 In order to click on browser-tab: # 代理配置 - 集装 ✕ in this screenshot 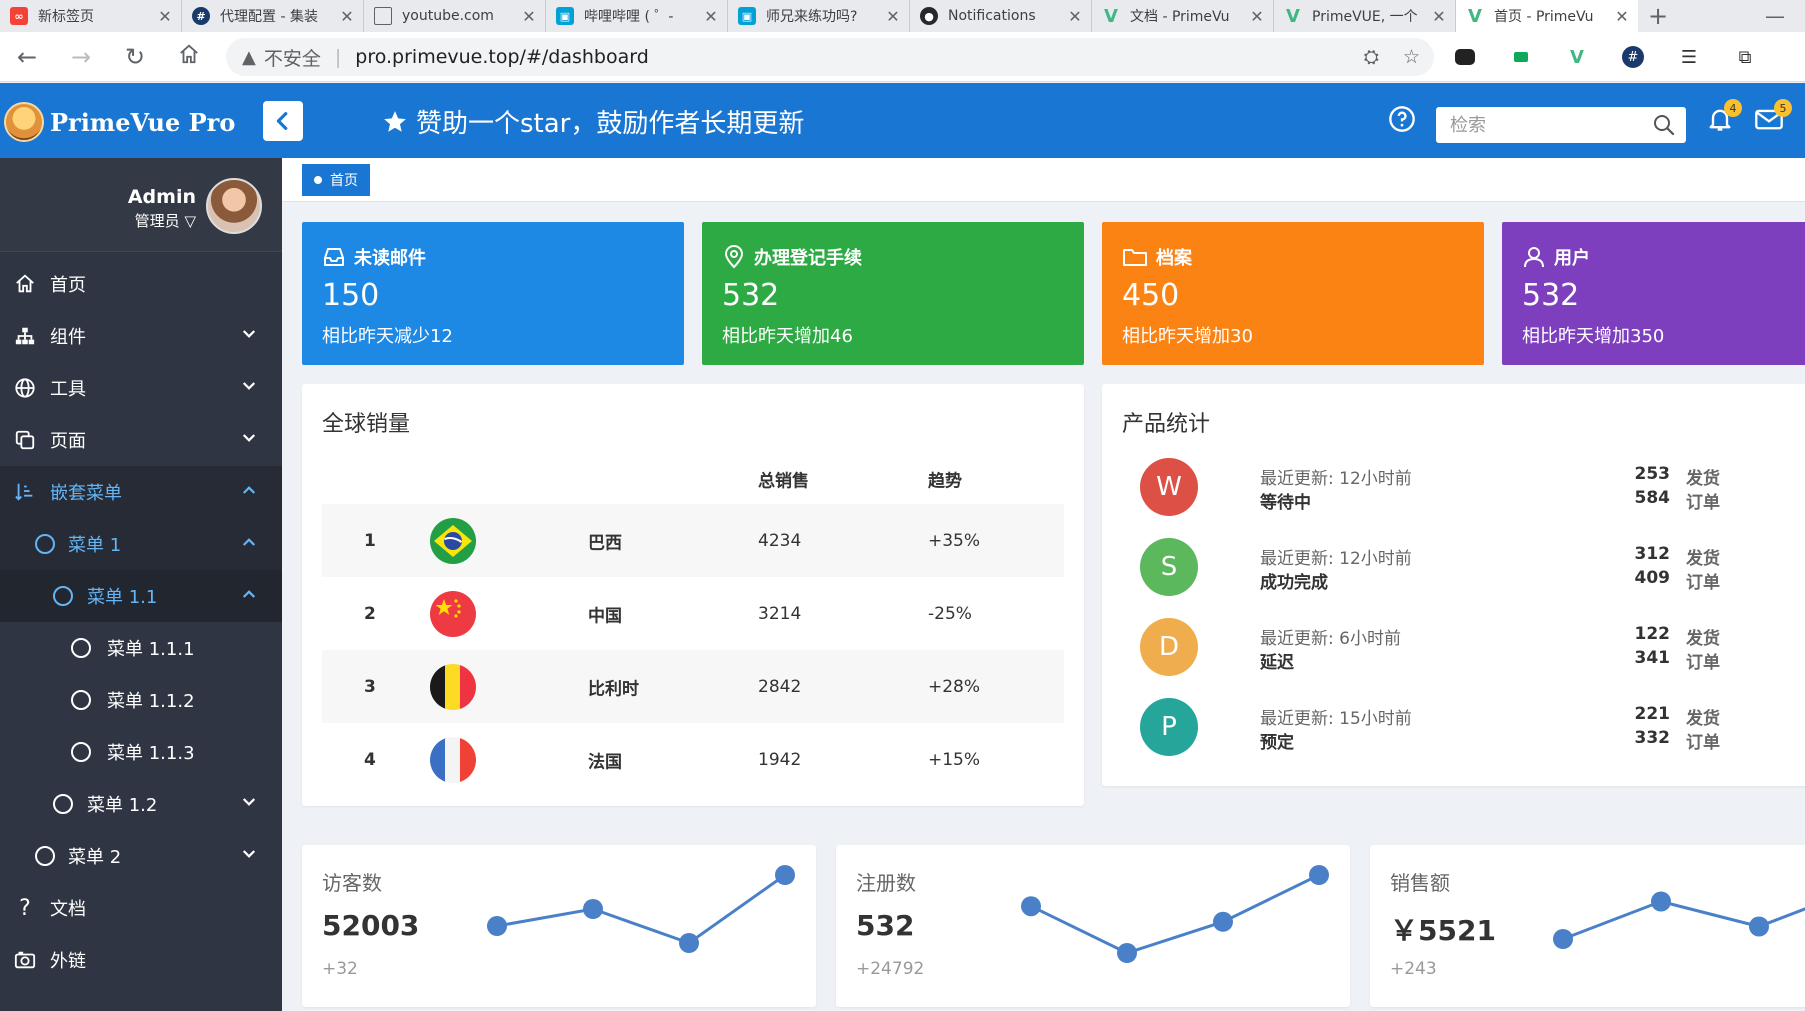, I will do `click(273, 16)`.